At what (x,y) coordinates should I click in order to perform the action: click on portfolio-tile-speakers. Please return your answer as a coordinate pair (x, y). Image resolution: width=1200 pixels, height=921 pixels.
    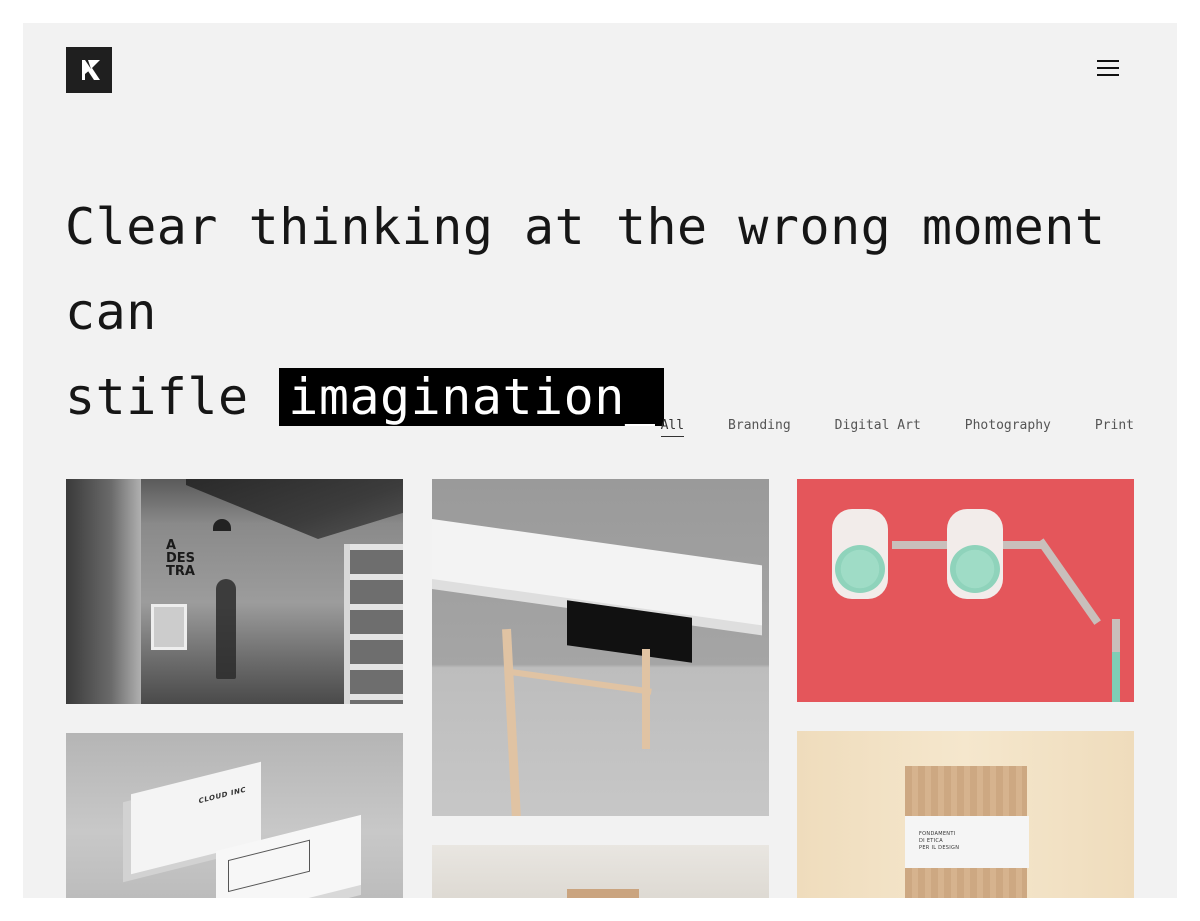
    Looking at the image, I should click on (965, 590).